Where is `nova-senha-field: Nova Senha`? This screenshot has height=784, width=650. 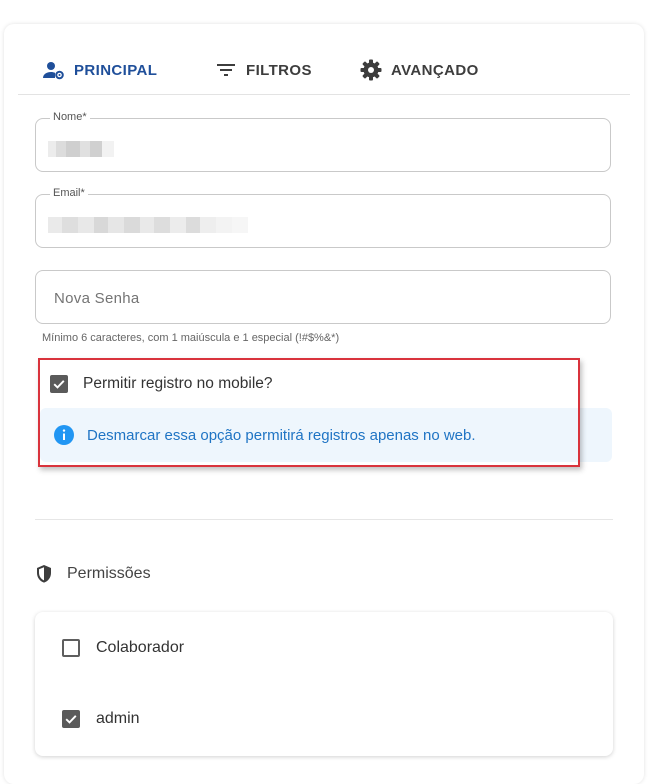 nova-senha-field: Nova Senha is located at coordinates (323, 297).